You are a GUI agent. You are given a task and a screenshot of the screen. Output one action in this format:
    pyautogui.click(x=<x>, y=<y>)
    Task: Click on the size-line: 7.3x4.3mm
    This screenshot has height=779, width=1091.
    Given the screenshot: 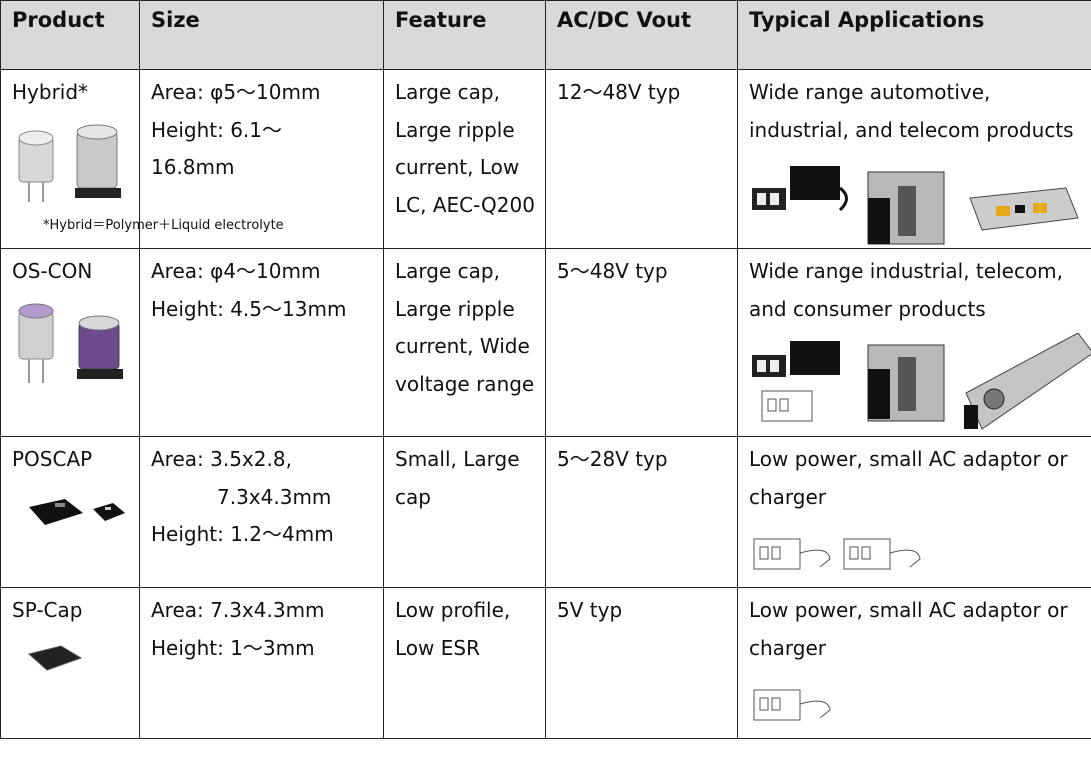 What is the action you would take?
    pyautogui.click(x=274, y=496)
    